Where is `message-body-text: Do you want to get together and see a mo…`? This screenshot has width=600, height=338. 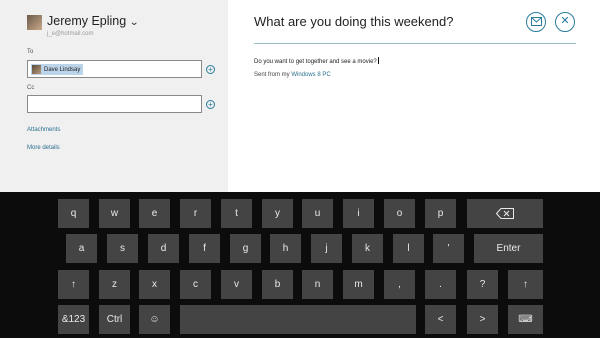
message-body-text: Do you want to get together and see a mo… is located at coordinates (315, 62).